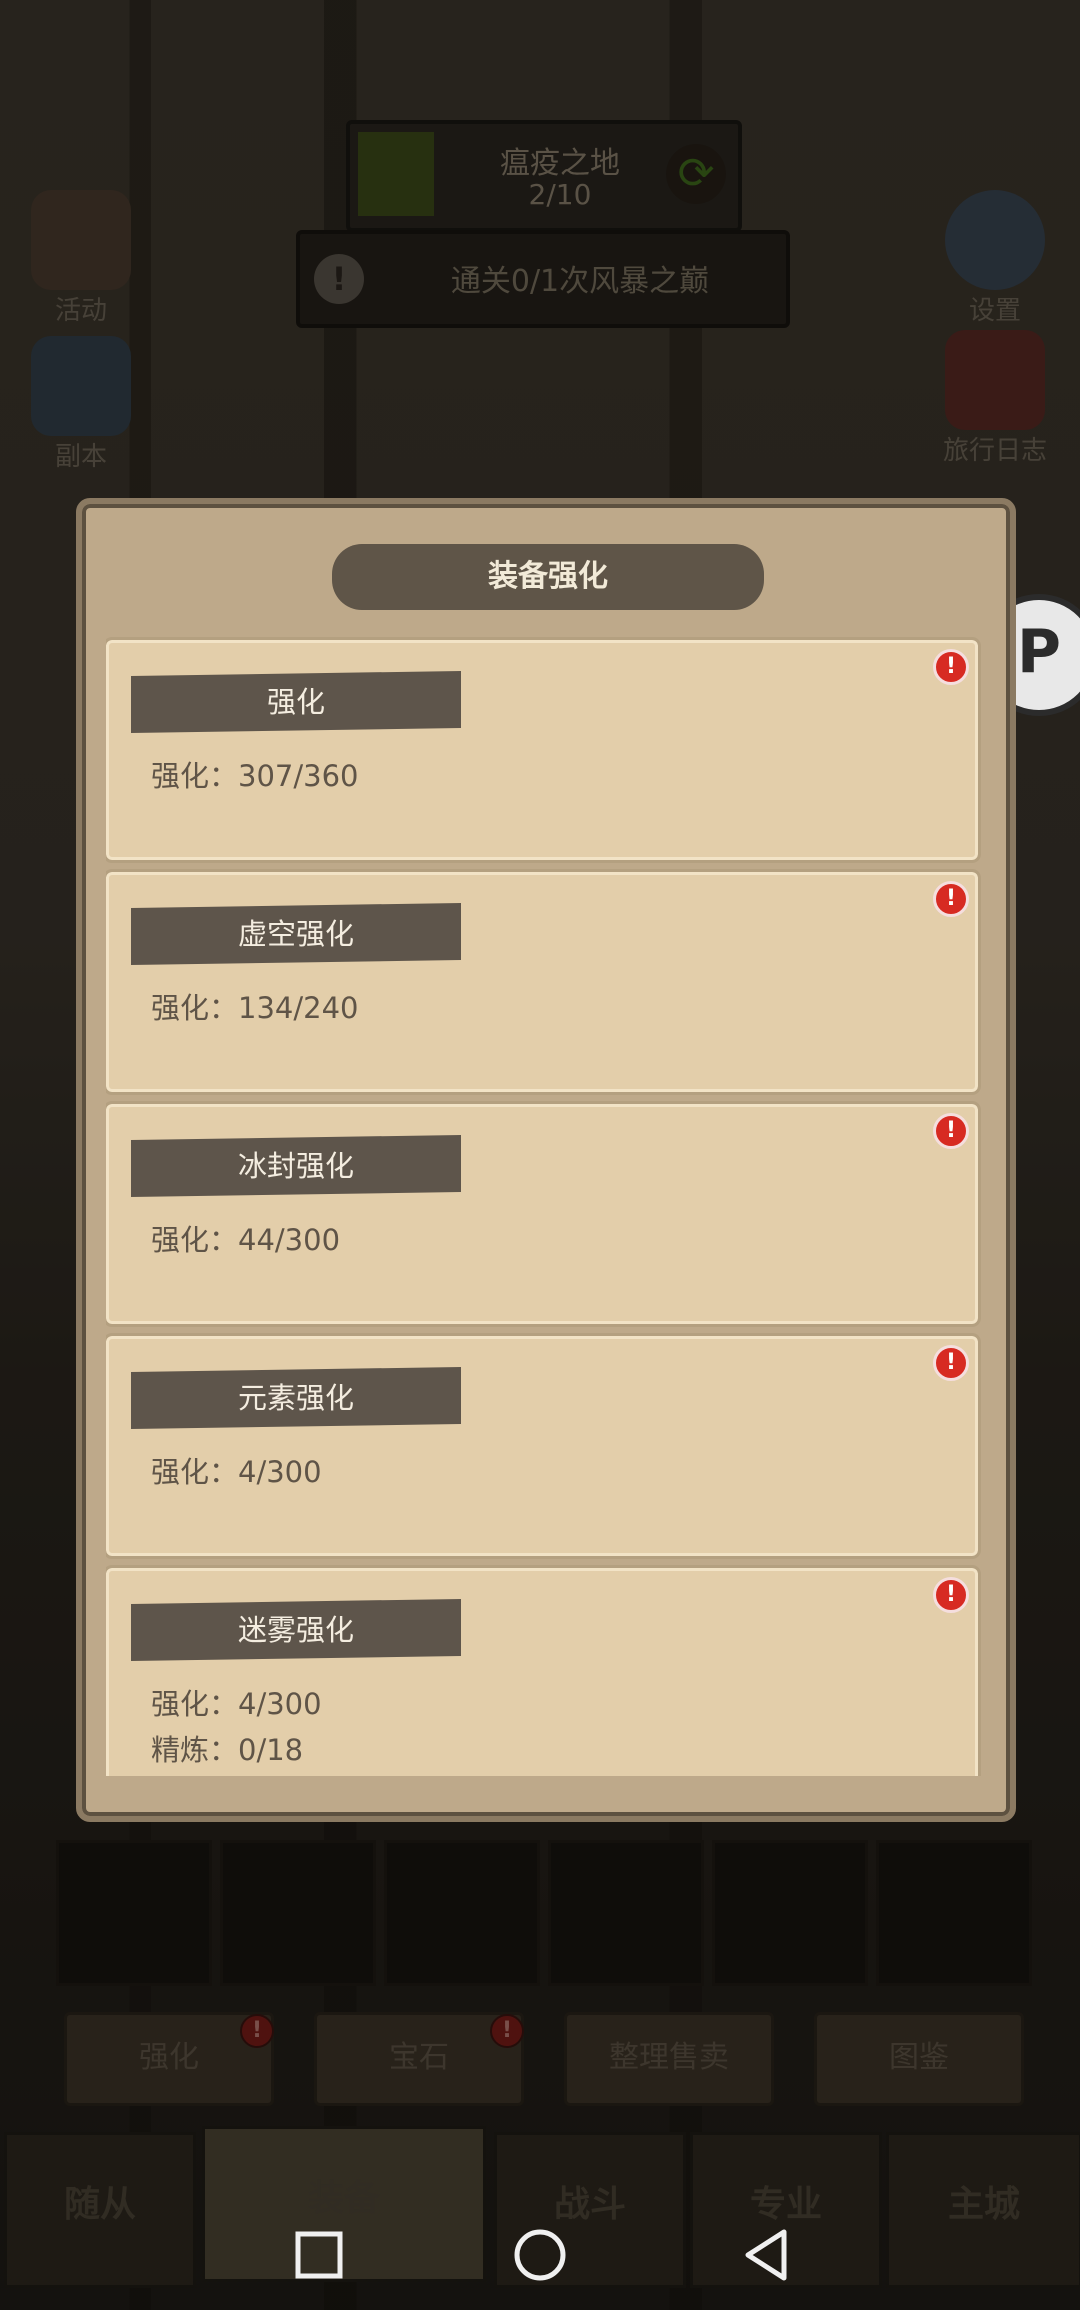  Describe the element at coordinates (543, 1446) in the screenshot. I see `enhance-card: 元素强化 强化：4/300 !` at that location.